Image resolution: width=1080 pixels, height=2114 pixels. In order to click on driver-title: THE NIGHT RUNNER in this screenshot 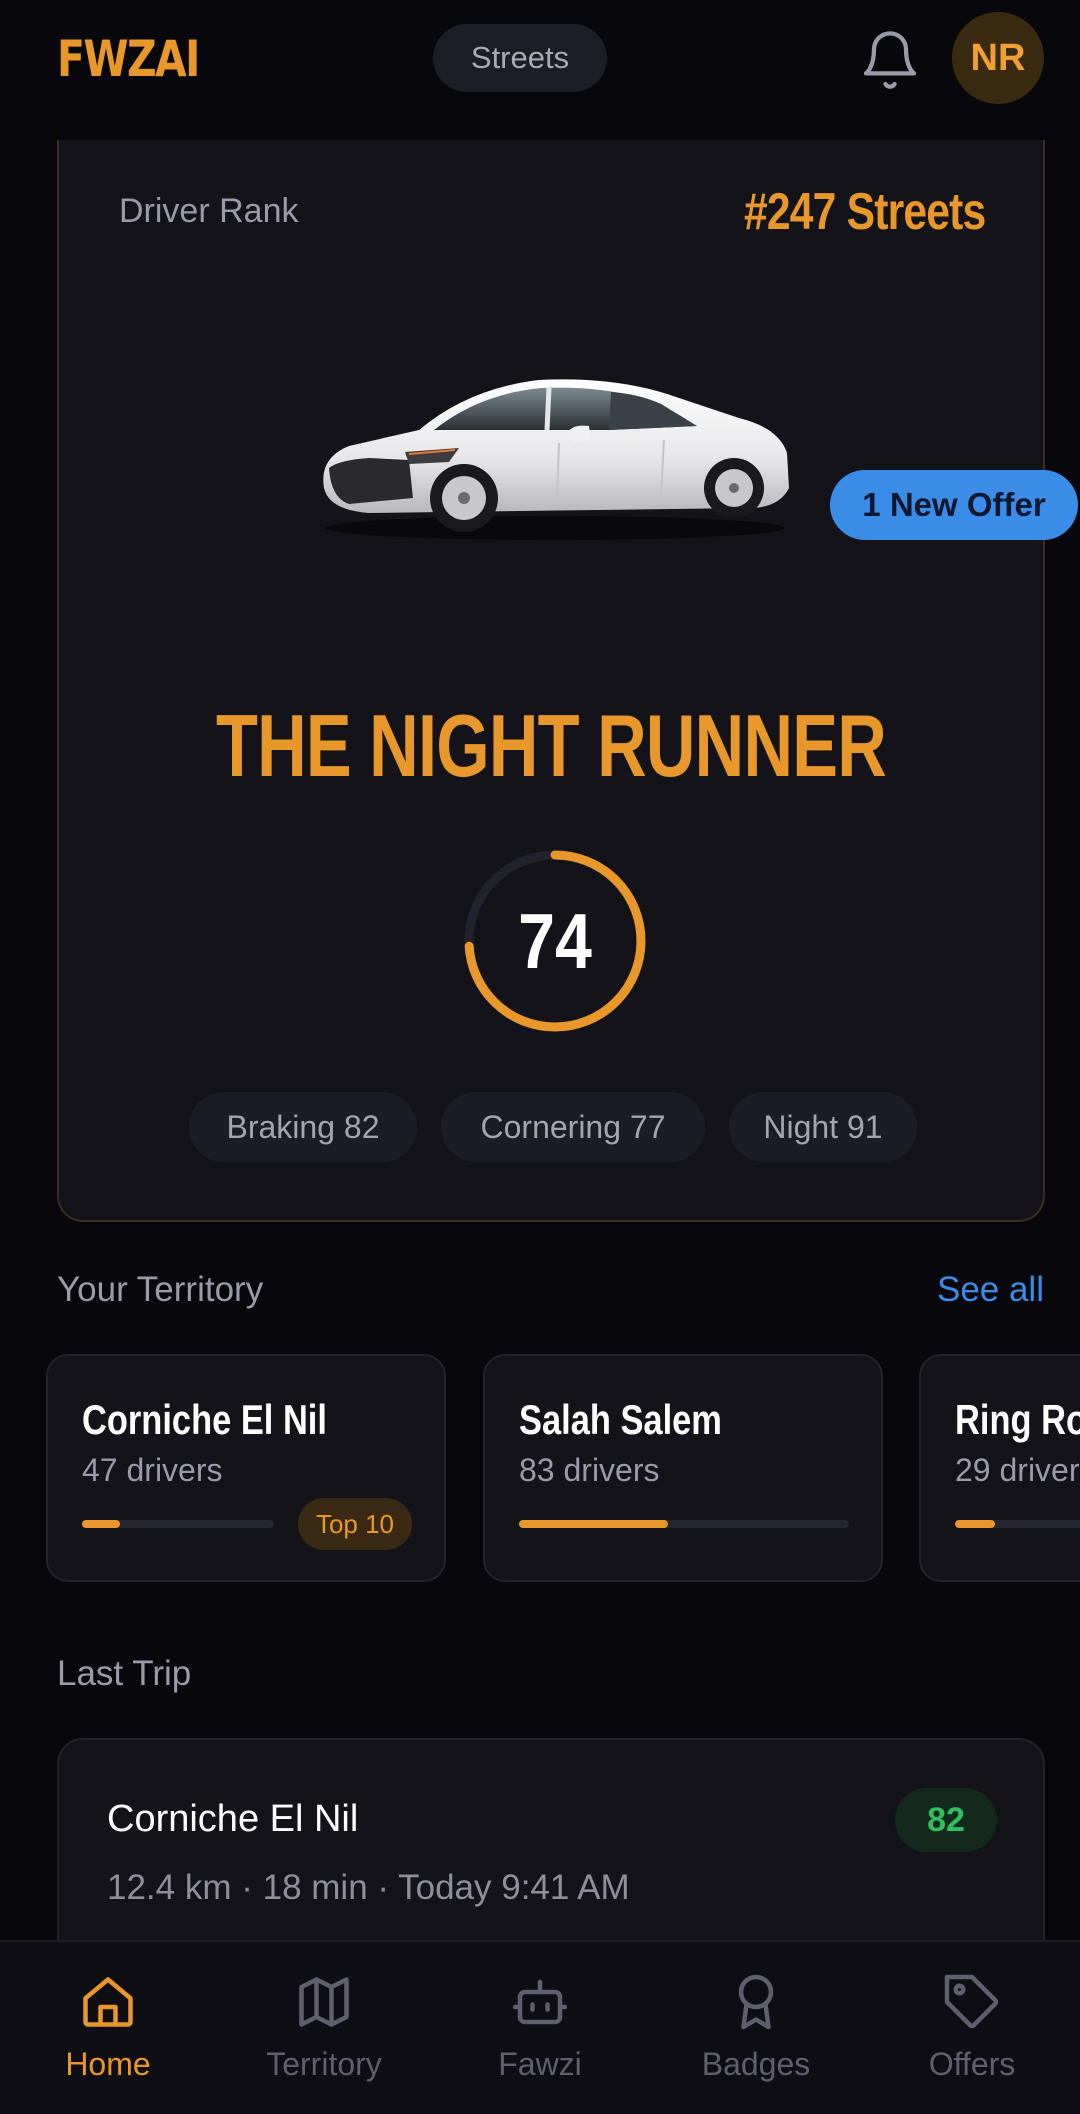, I will do `click(551, 745)`.